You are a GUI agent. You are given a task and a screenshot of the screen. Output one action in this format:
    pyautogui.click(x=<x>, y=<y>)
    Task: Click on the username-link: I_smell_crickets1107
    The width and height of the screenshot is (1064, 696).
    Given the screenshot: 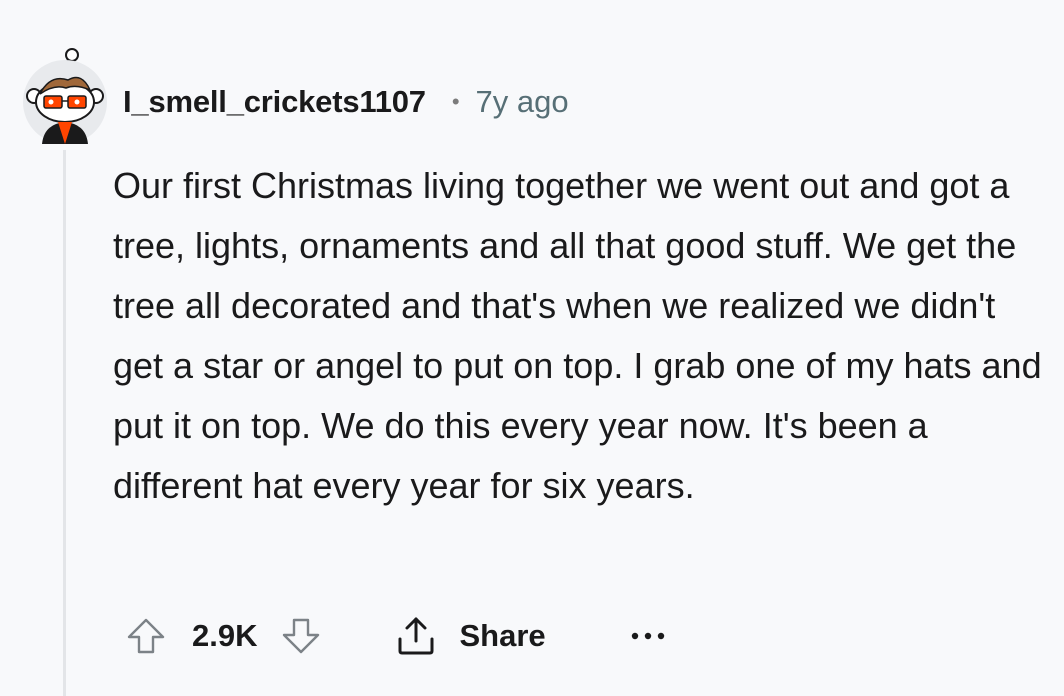 What is the action you would take?
    pyautogui.click(x=274, y=102)
    